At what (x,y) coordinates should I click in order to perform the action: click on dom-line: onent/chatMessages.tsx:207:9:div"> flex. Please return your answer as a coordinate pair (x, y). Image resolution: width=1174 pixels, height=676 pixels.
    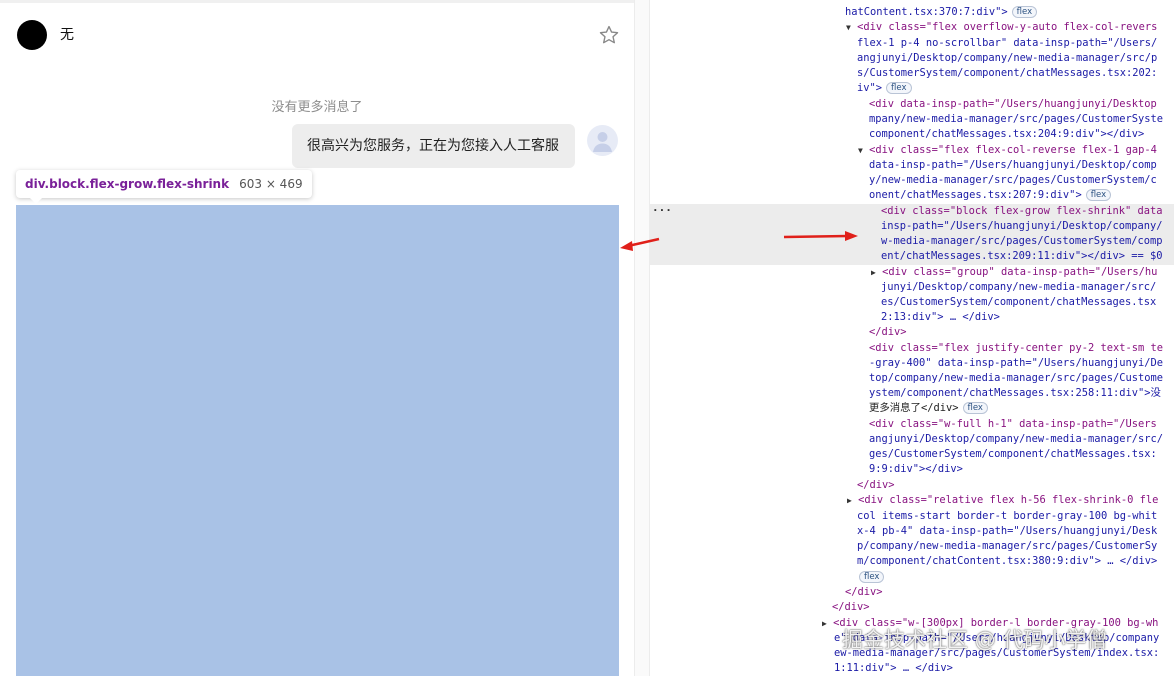
    Looking at the image, I should click on (990, 195).